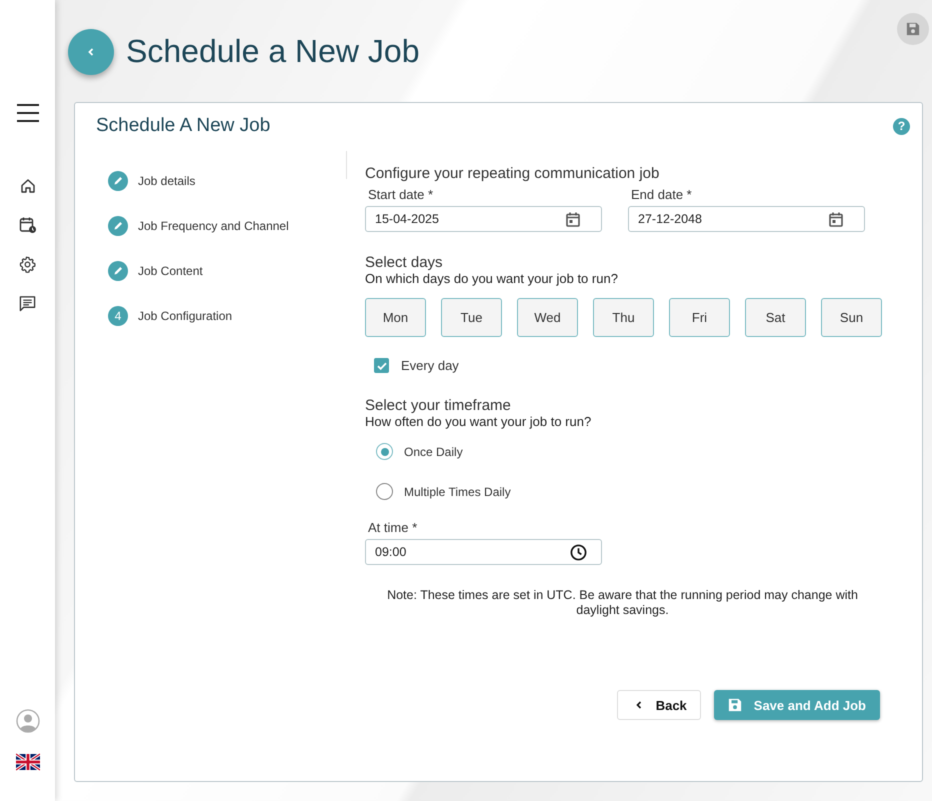  Describe the element at coordinates (167, 181) in the screenshot. I see `step-label: Job details` at that location.